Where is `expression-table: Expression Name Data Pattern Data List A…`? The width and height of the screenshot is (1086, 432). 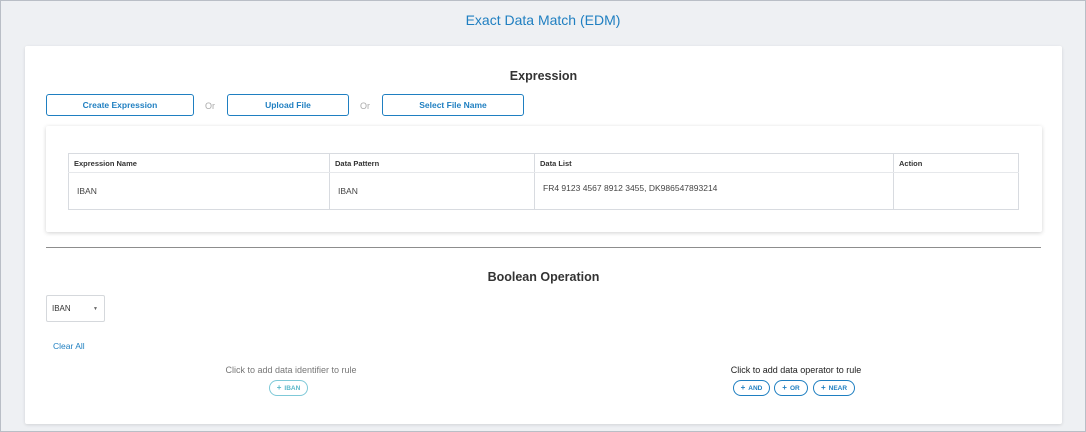 expression-table: Expression Name Data Pattern Data List A… is located at coordinates (543, 181).